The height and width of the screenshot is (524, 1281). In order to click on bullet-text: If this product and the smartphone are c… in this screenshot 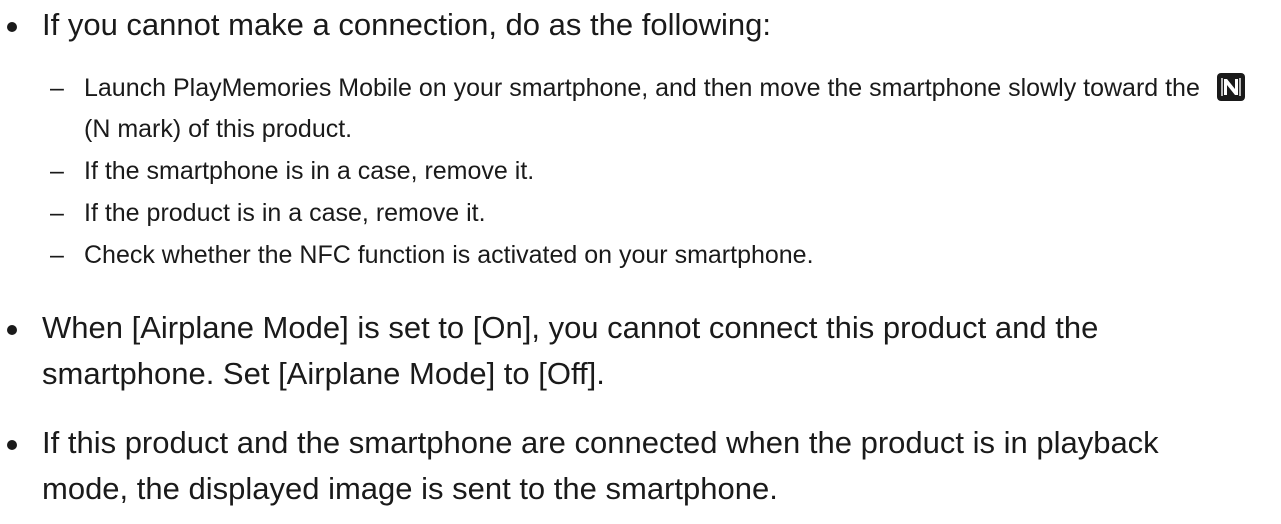, I will do `click(600, 465)`.